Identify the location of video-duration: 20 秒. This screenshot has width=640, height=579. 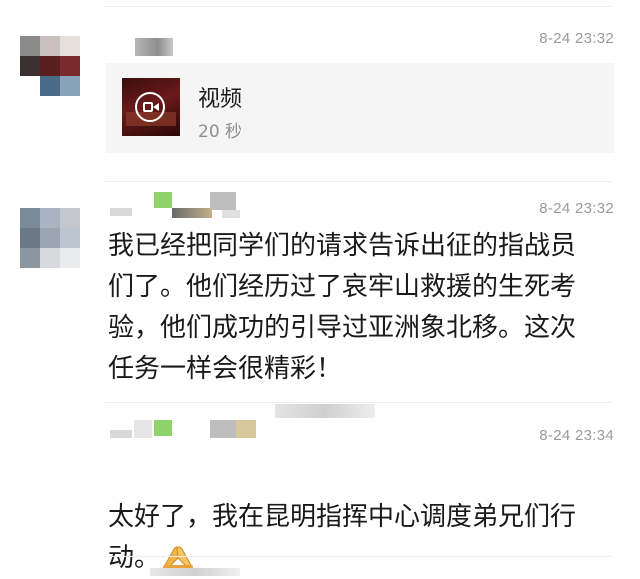
(220, 132).